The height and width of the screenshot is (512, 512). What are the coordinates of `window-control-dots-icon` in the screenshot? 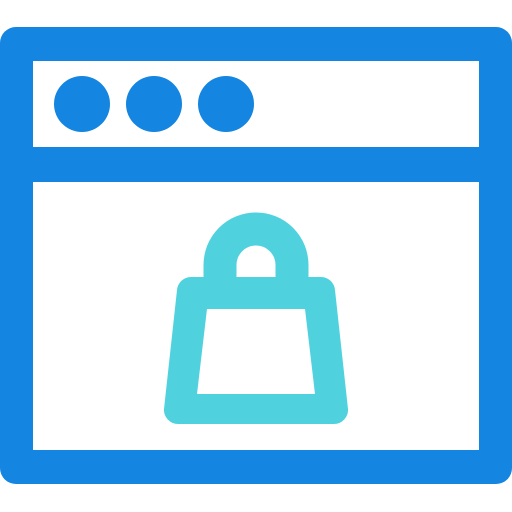 It's located at (154, 104).